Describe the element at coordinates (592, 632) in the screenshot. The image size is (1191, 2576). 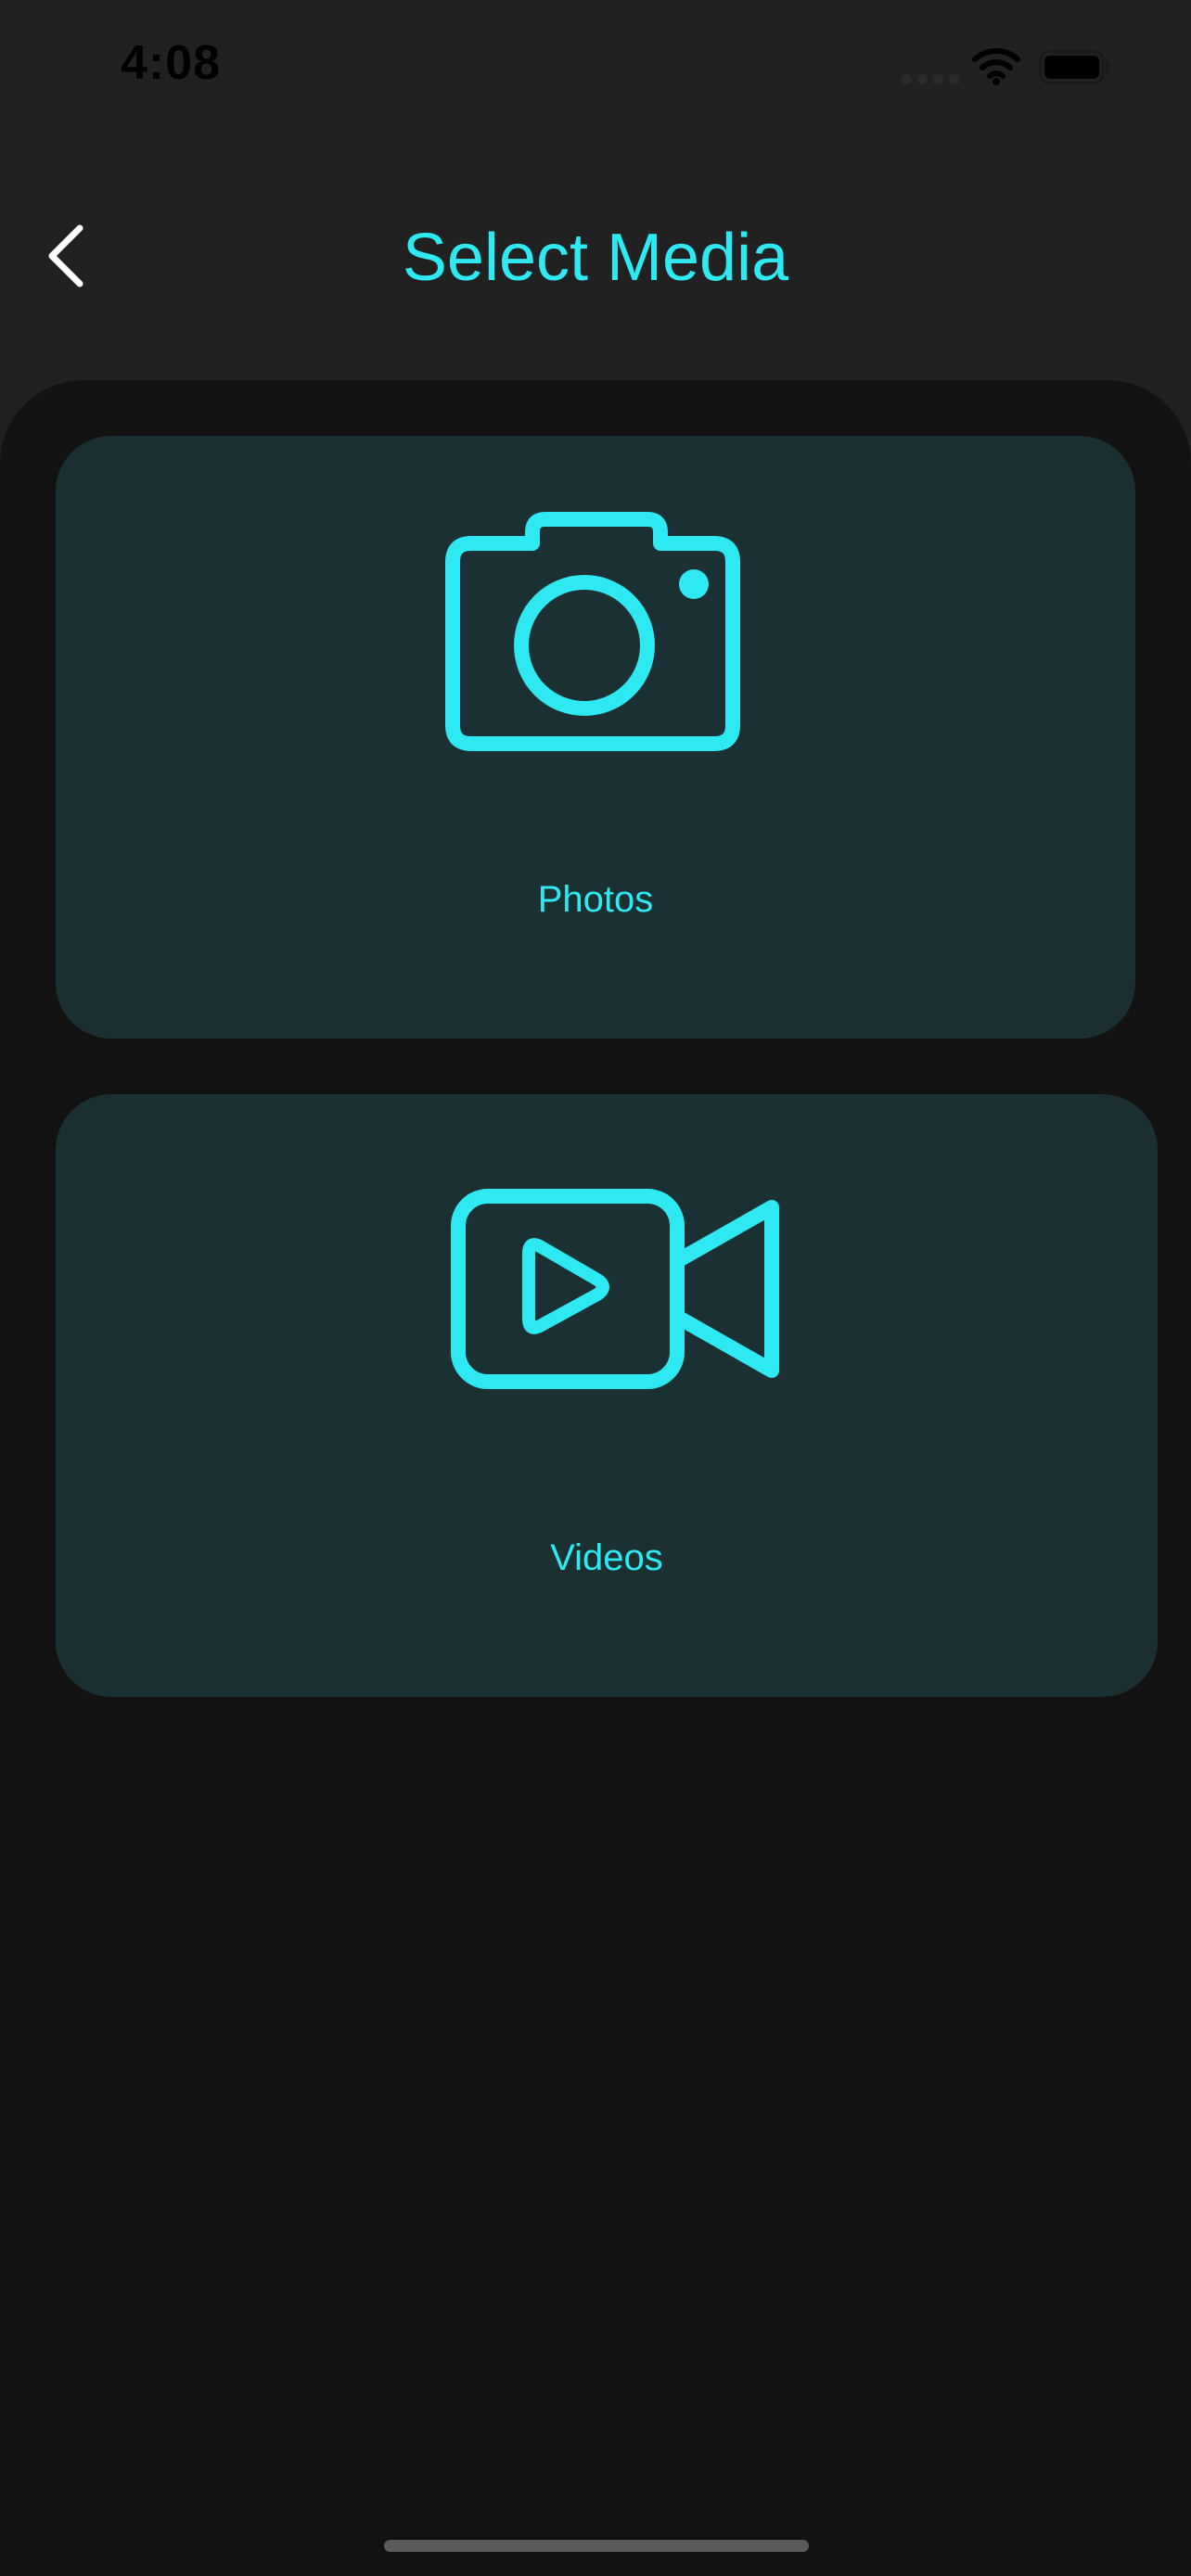
I see `camera-icon` at that location.